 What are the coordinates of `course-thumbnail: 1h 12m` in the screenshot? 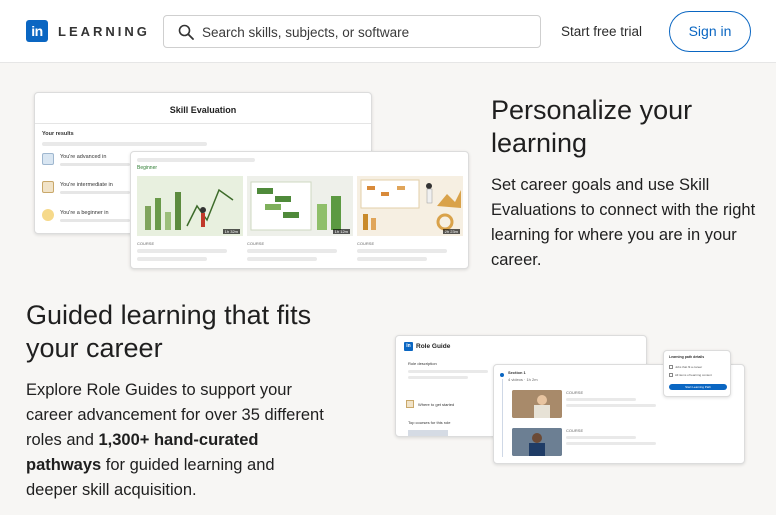 It's located at (300, 206).